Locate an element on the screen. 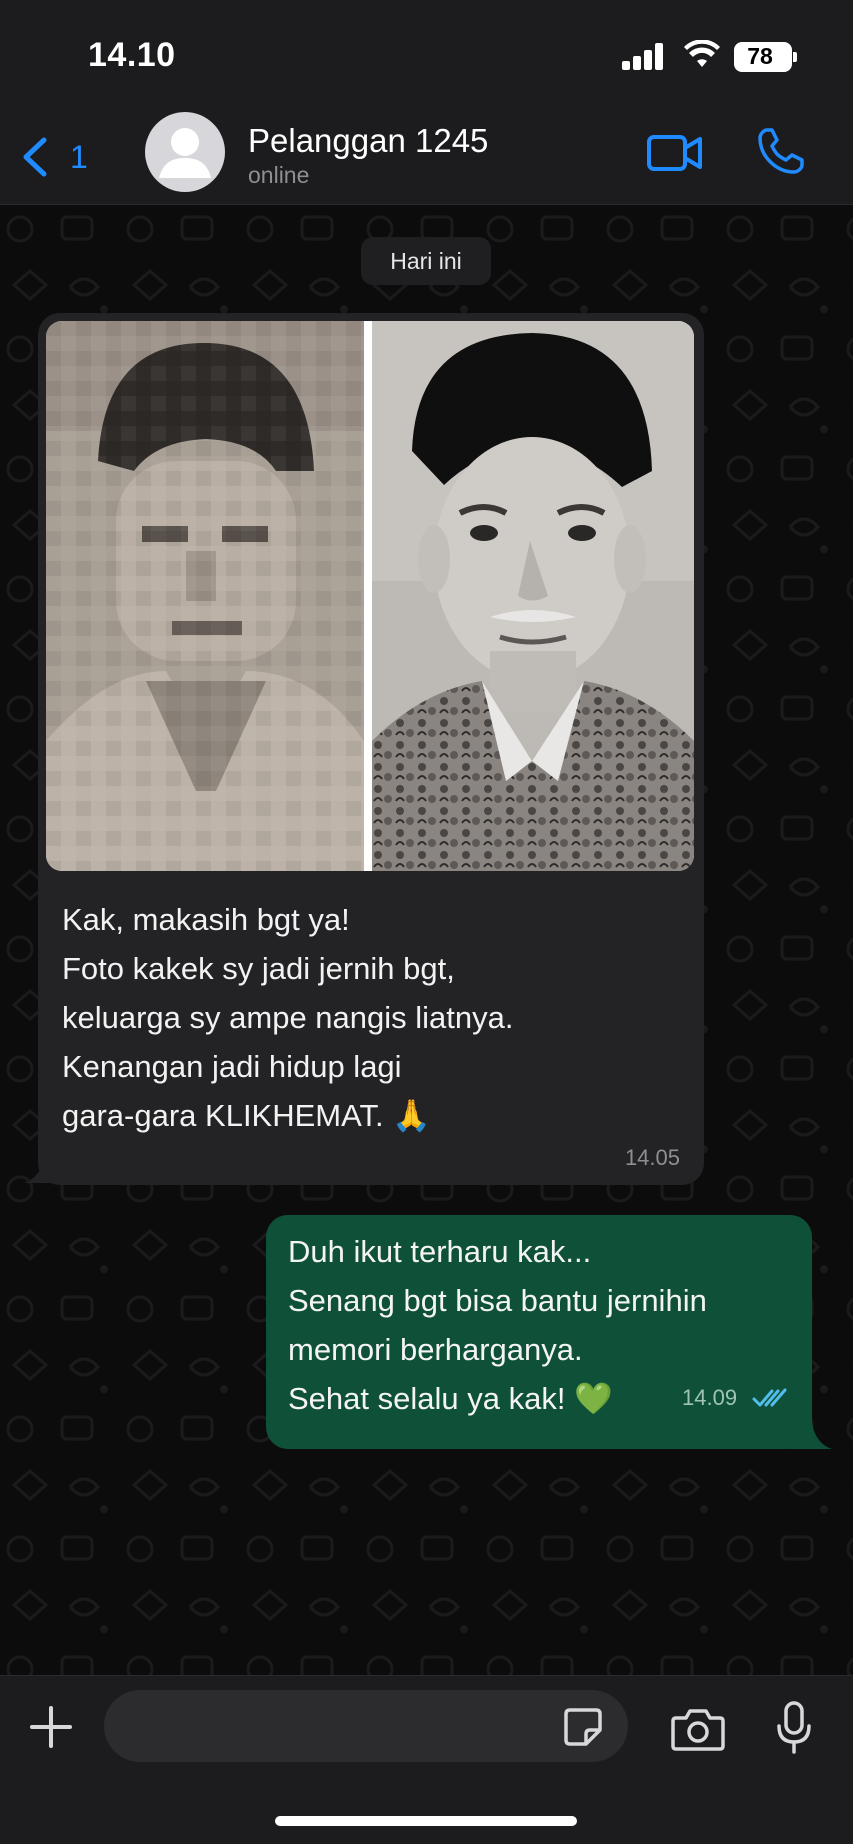 This screenshot has width=853, height=1844. contact-name: Pelanggan 1245 is located at coordinates (368, 141).